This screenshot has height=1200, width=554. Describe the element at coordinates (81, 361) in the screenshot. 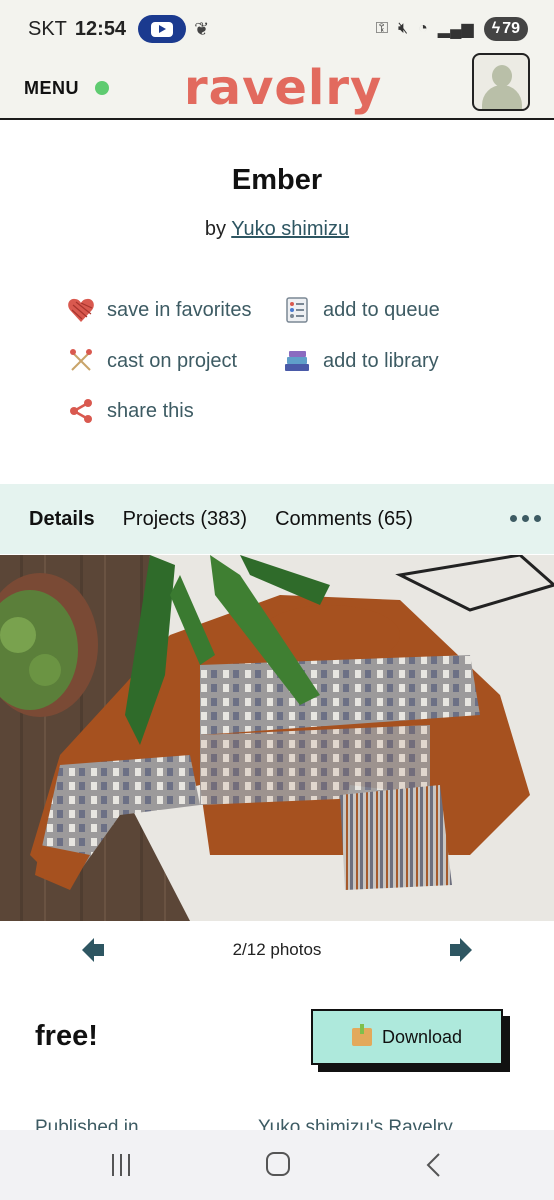

I see `knitting-needles-icon` at that location.